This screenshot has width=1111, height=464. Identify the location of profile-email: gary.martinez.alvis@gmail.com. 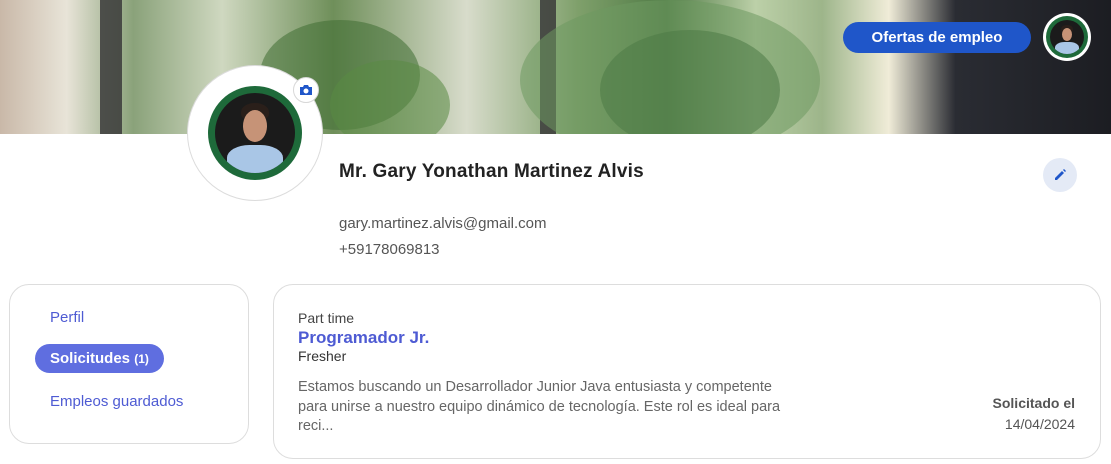
(443, 223).